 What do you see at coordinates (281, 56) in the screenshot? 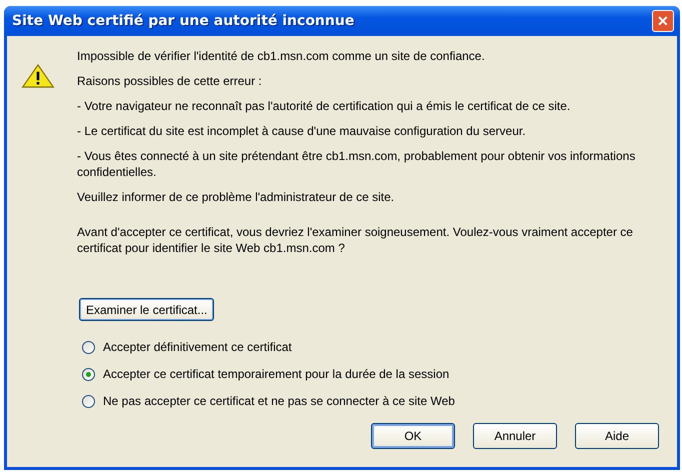
I see `message-text: Impossible de vérifier l'identité de cb1.msn.com comme un site de confiance.` at bounding box center [281, 56].